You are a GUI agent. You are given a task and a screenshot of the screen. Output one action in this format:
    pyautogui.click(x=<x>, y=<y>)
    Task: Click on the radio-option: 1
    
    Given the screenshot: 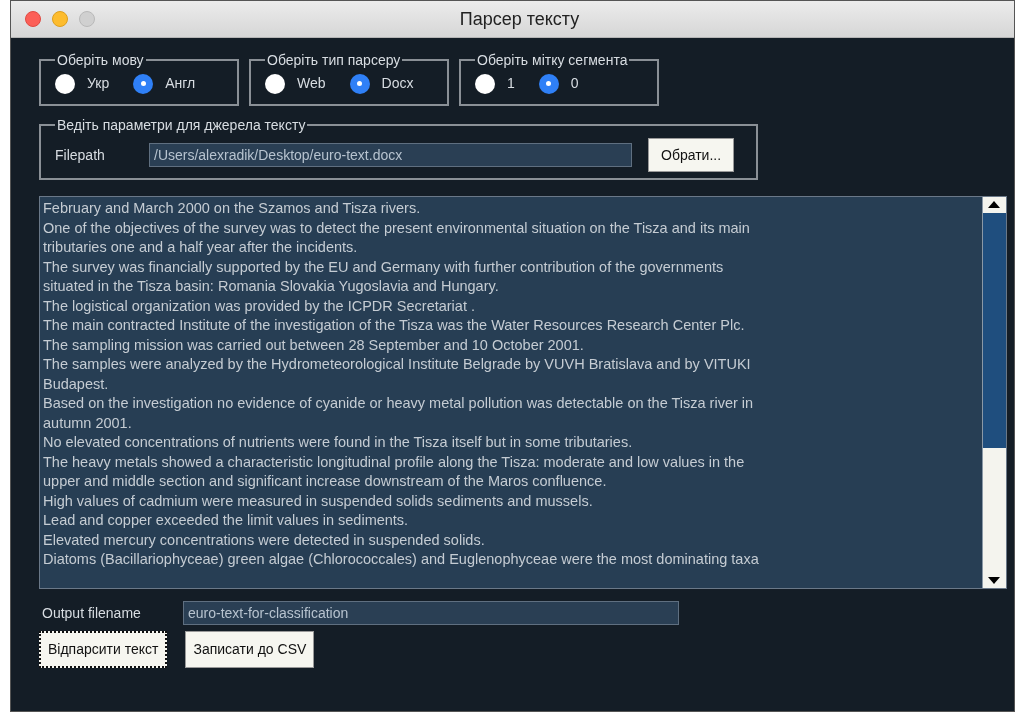 What is the action you would take?
    pyautogui.click(x=495, y=83)
    